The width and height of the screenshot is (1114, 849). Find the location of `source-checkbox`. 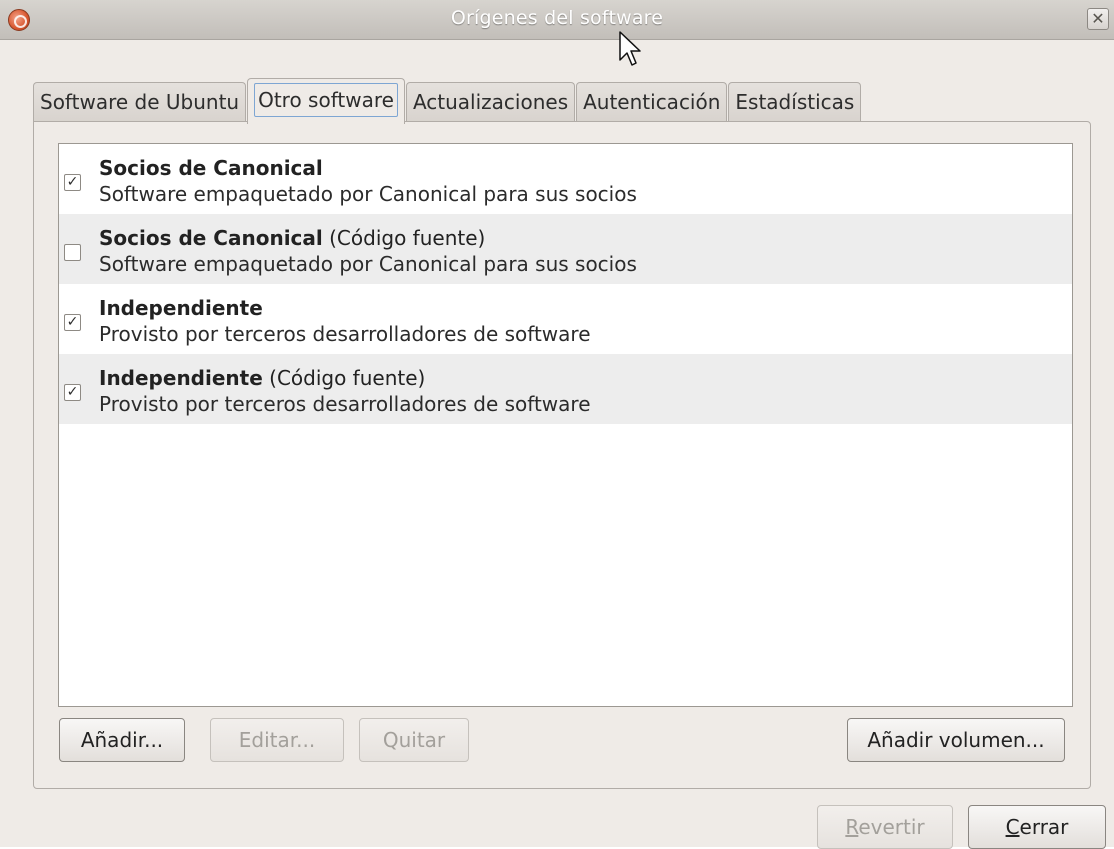

source-checkbox is located at coordinates (72, 252).